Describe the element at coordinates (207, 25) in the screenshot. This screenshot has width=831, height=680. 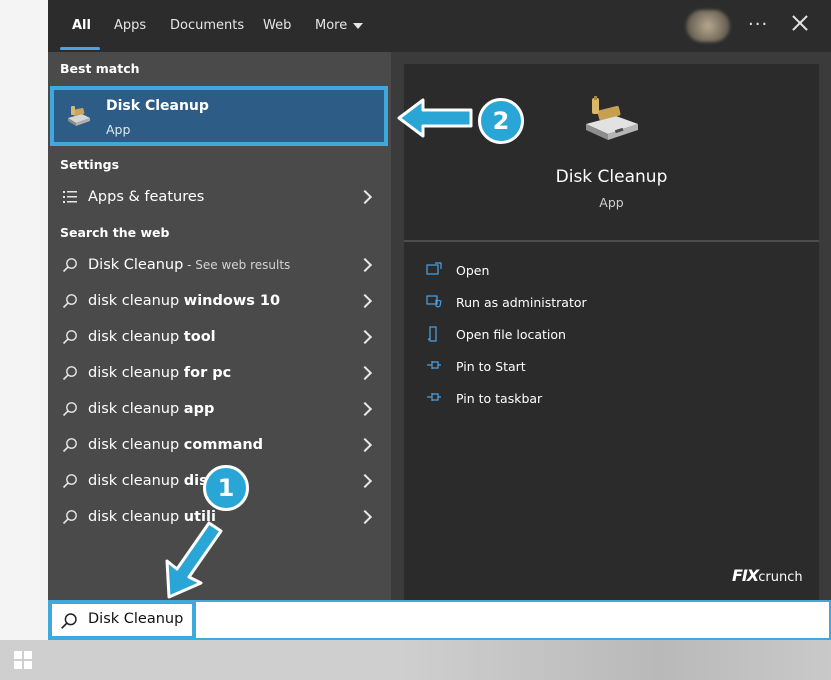
I see `tab-documents: Documents` at that location.